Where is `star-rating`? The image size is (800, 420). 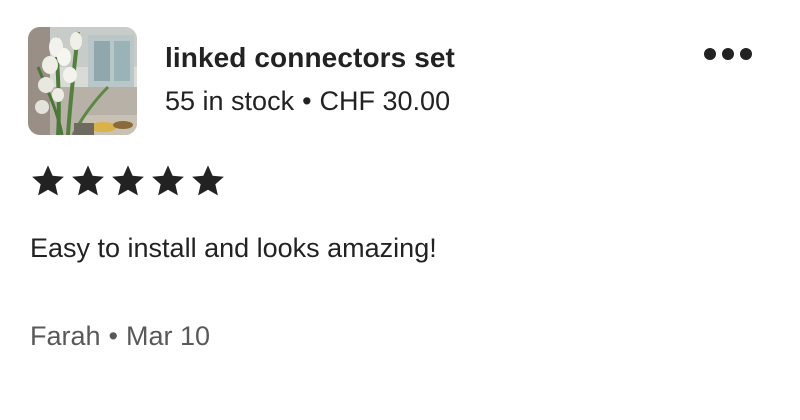 star-rating is located at coordinates (128, 181).